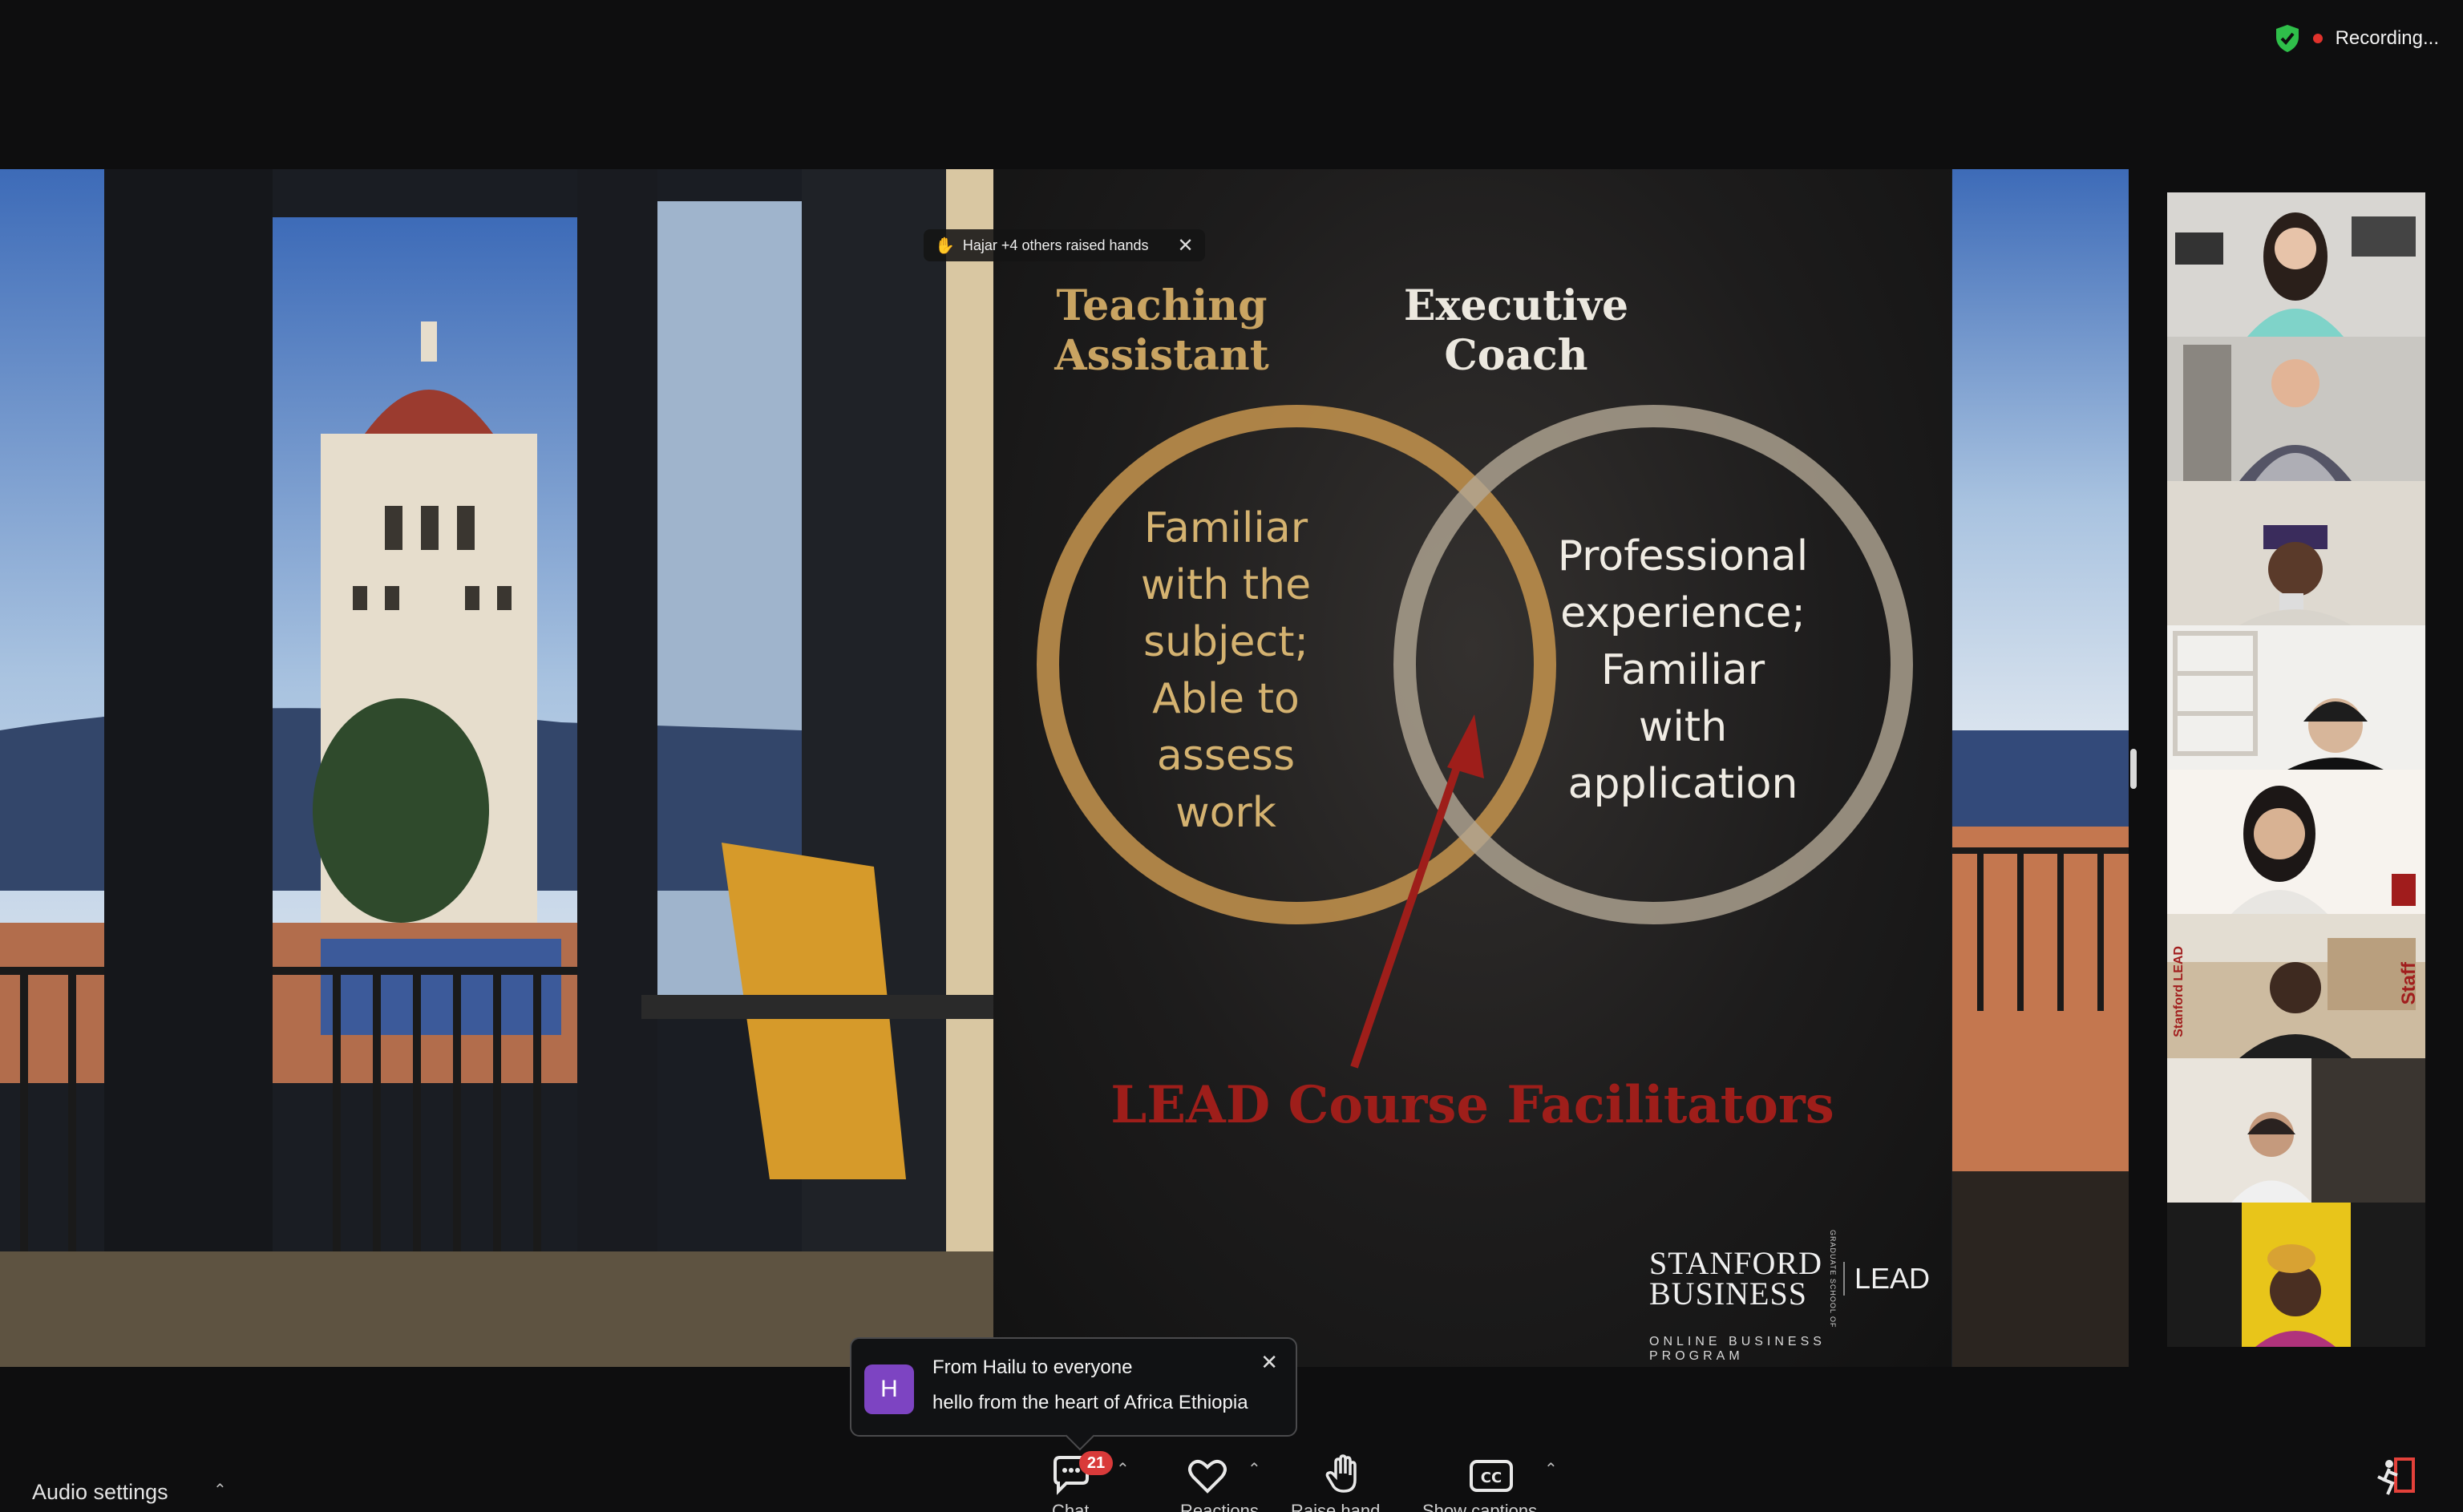 The image size is (2463, 1512). Describe the element at coordinates (1343, 1473) in the screenshot. I see `raise-hand-icon` at that location.